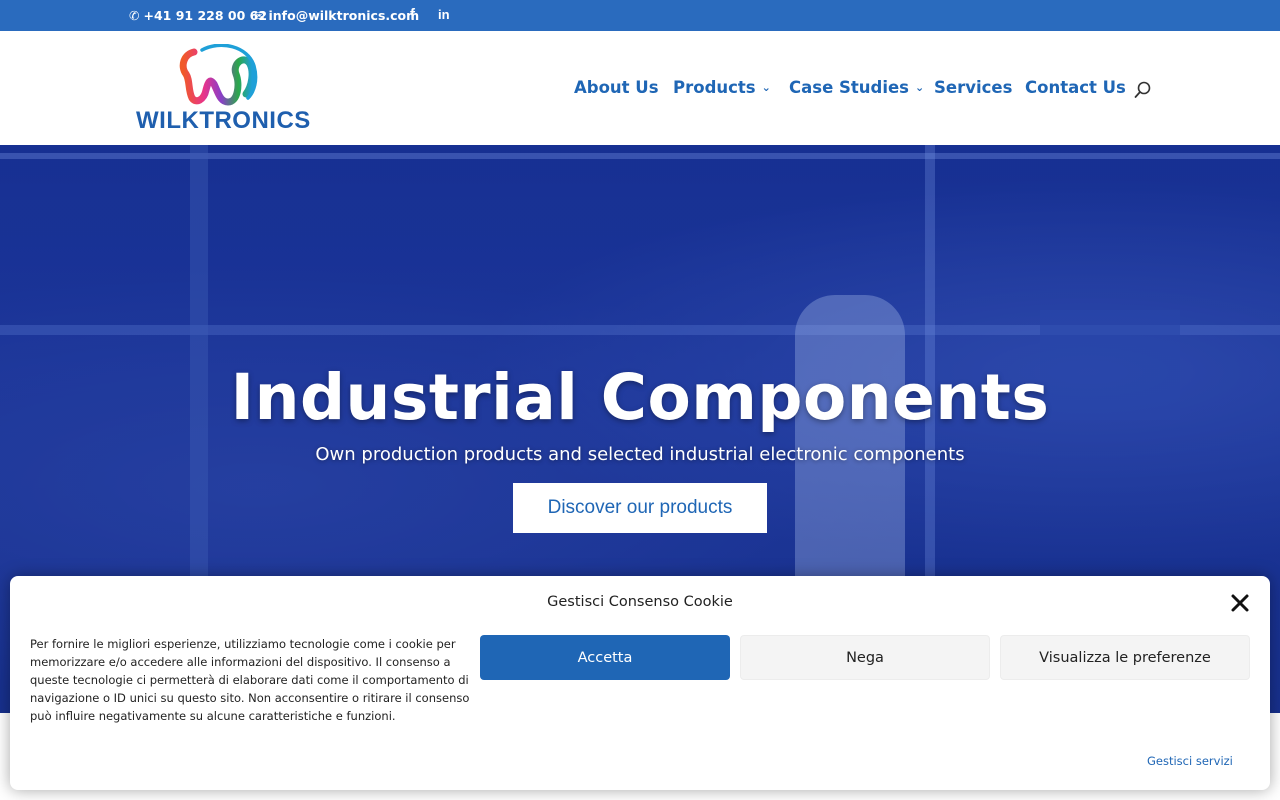 This screenshot has width=1280, height=800. Describe the element at coordinates (1240, 603) in the screenshot. I see `close-icon` at that location.